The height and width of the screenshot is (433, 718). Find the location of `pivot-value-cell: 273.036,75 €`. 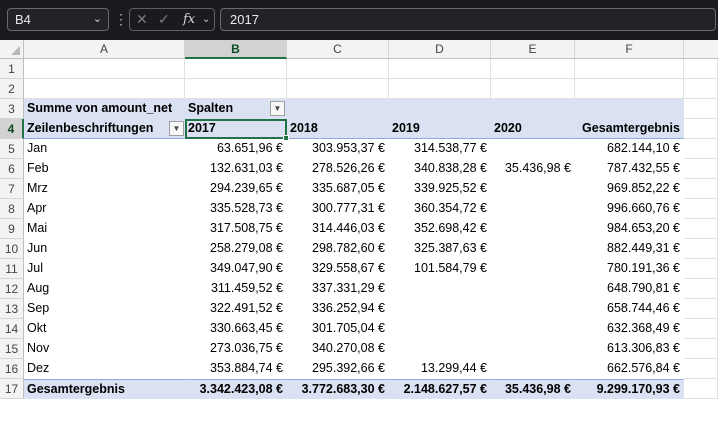

pivot-value-cell: 273.036,75 € is located at coordinates (236, 349).